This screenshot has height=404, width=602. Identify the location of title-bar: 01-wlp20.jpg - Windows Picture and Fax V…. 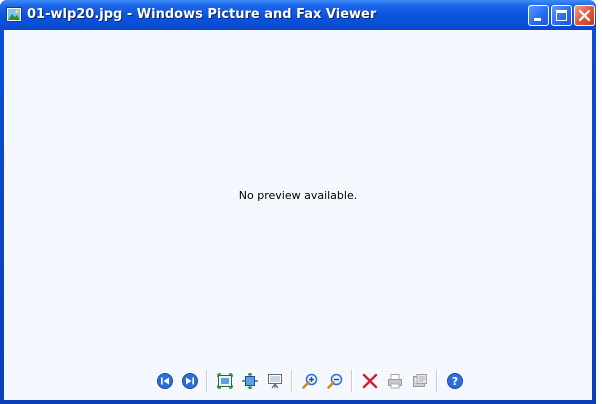
(298, 15).